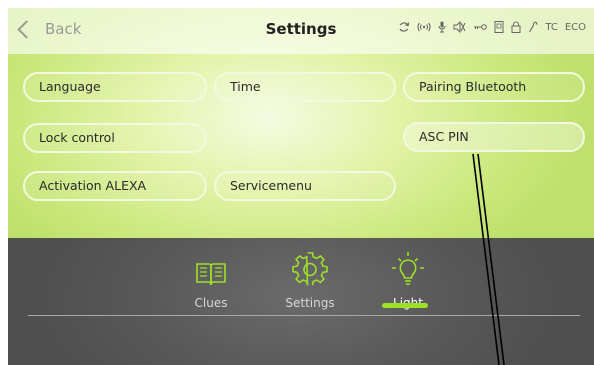 The height and width of the screenshot is (365, 594). I want to click on back-label: Back, so click(63, 29).